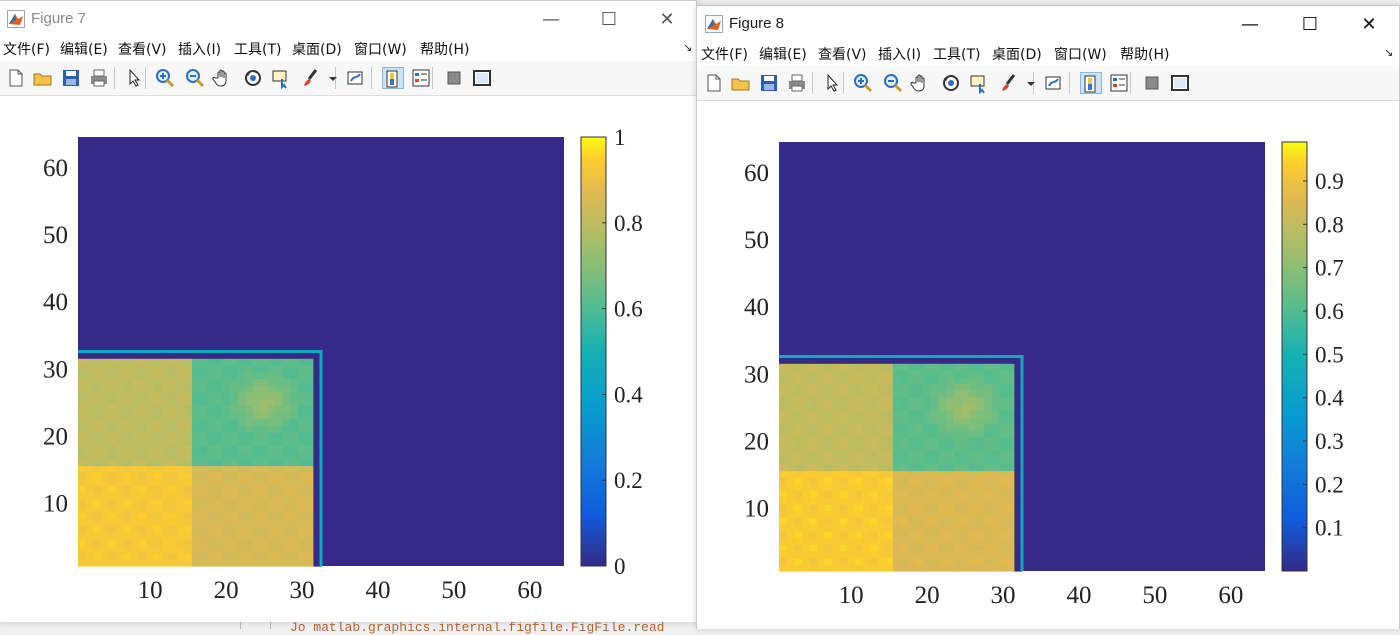  I want to click on title-bar: Figure 8 — ☐ ✕, so click(1048, 24).